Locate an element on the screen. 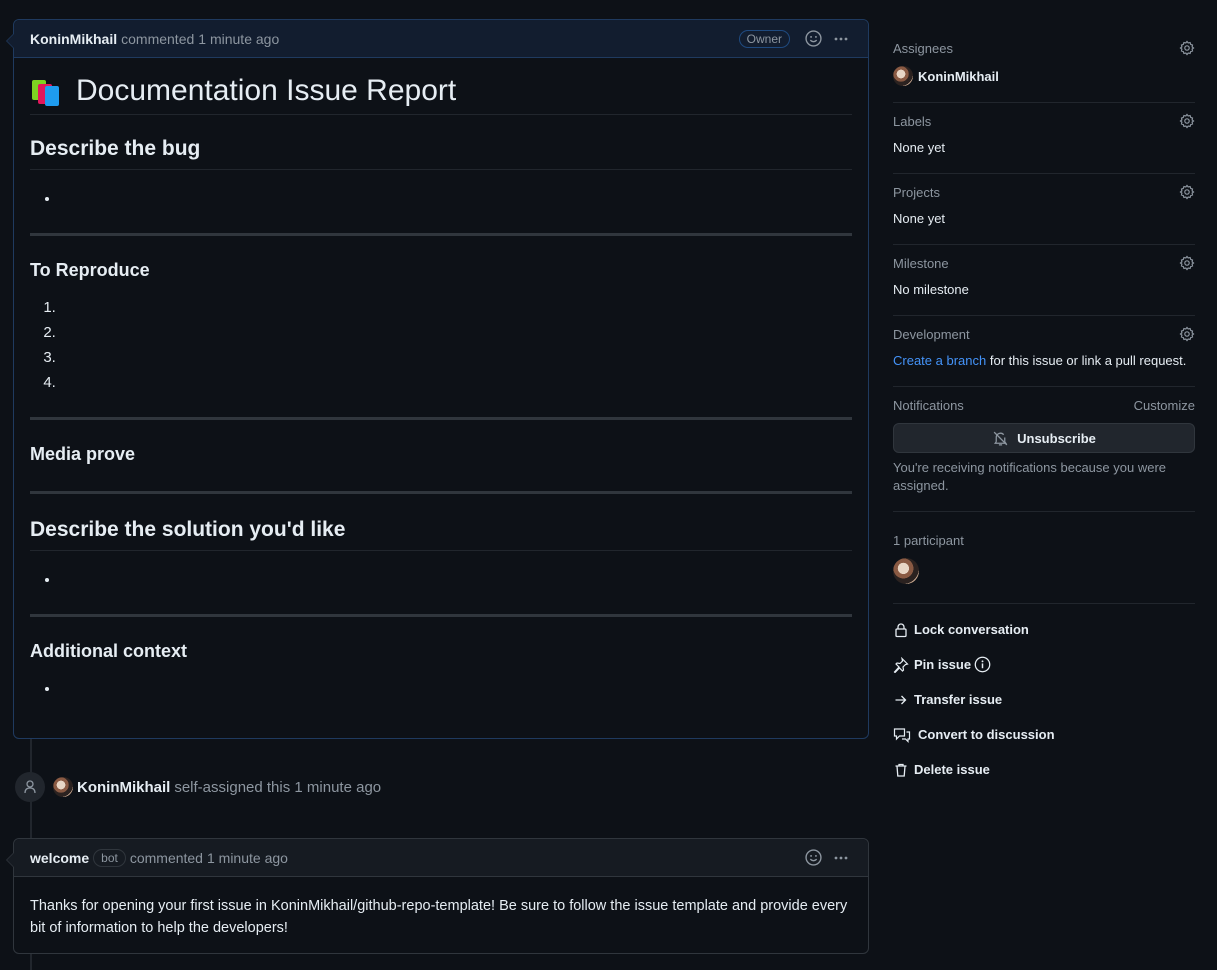 The height and width of the screenshot is (970, 1217). projects-value: None yet is located at coordinates (919, 218).